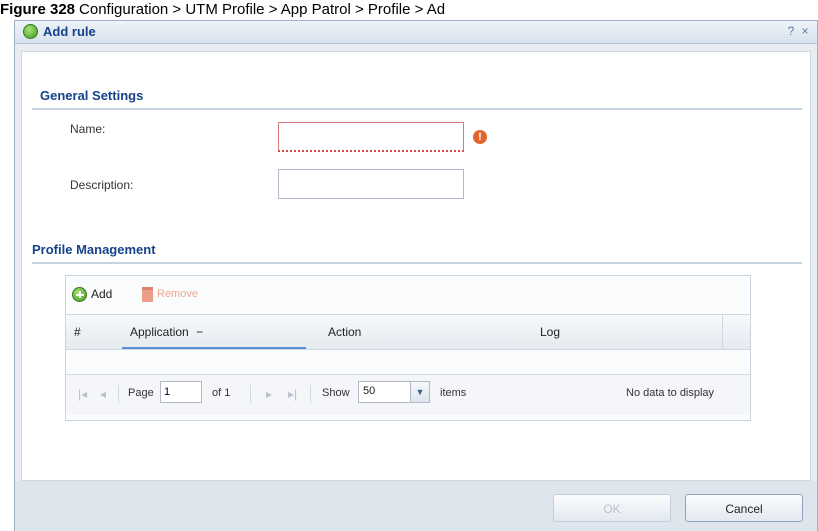 This screenshot has width=818, height=531. I want to click on next-page-icon: ▸, so click(269, 394).